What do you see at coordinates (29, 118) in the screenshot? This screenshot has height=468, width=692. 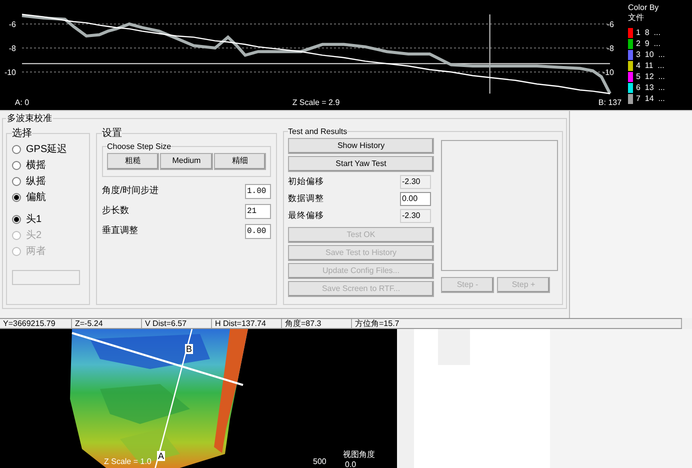 I see `dialog-title: 多波束校准` at bounding box center [29, 118].